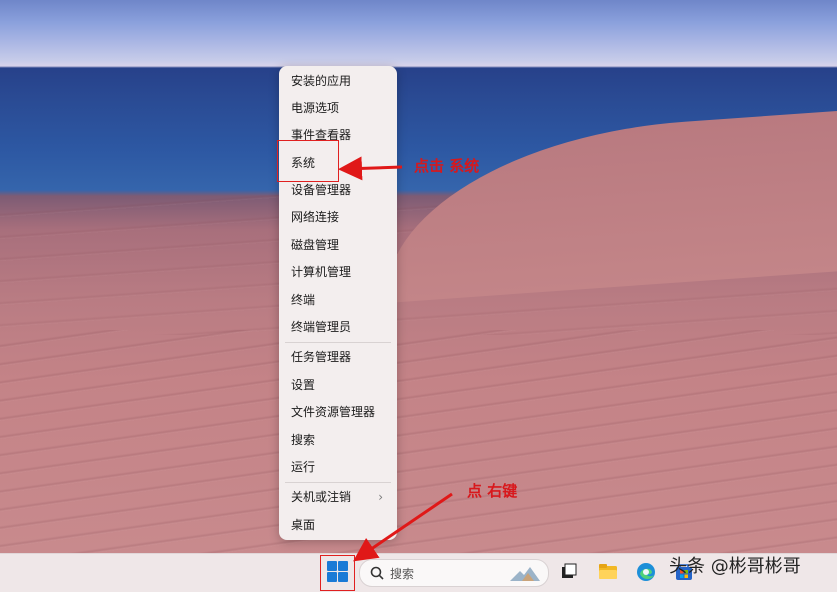  Describe the element at coordinates (303, 385) in the screenshot. I see `menu-item-label: 设置` at that location.